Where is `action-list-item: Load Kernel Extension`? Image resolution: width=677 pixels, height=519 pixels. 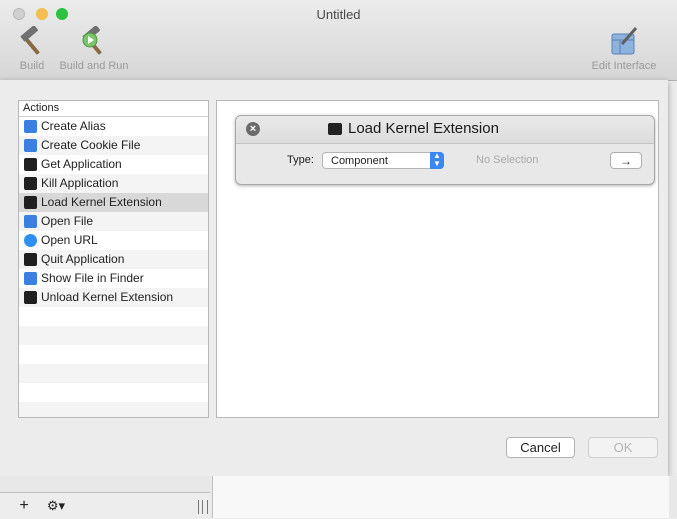 action-list-item: Load Kernel Extension is located at coordinates (113, 202).